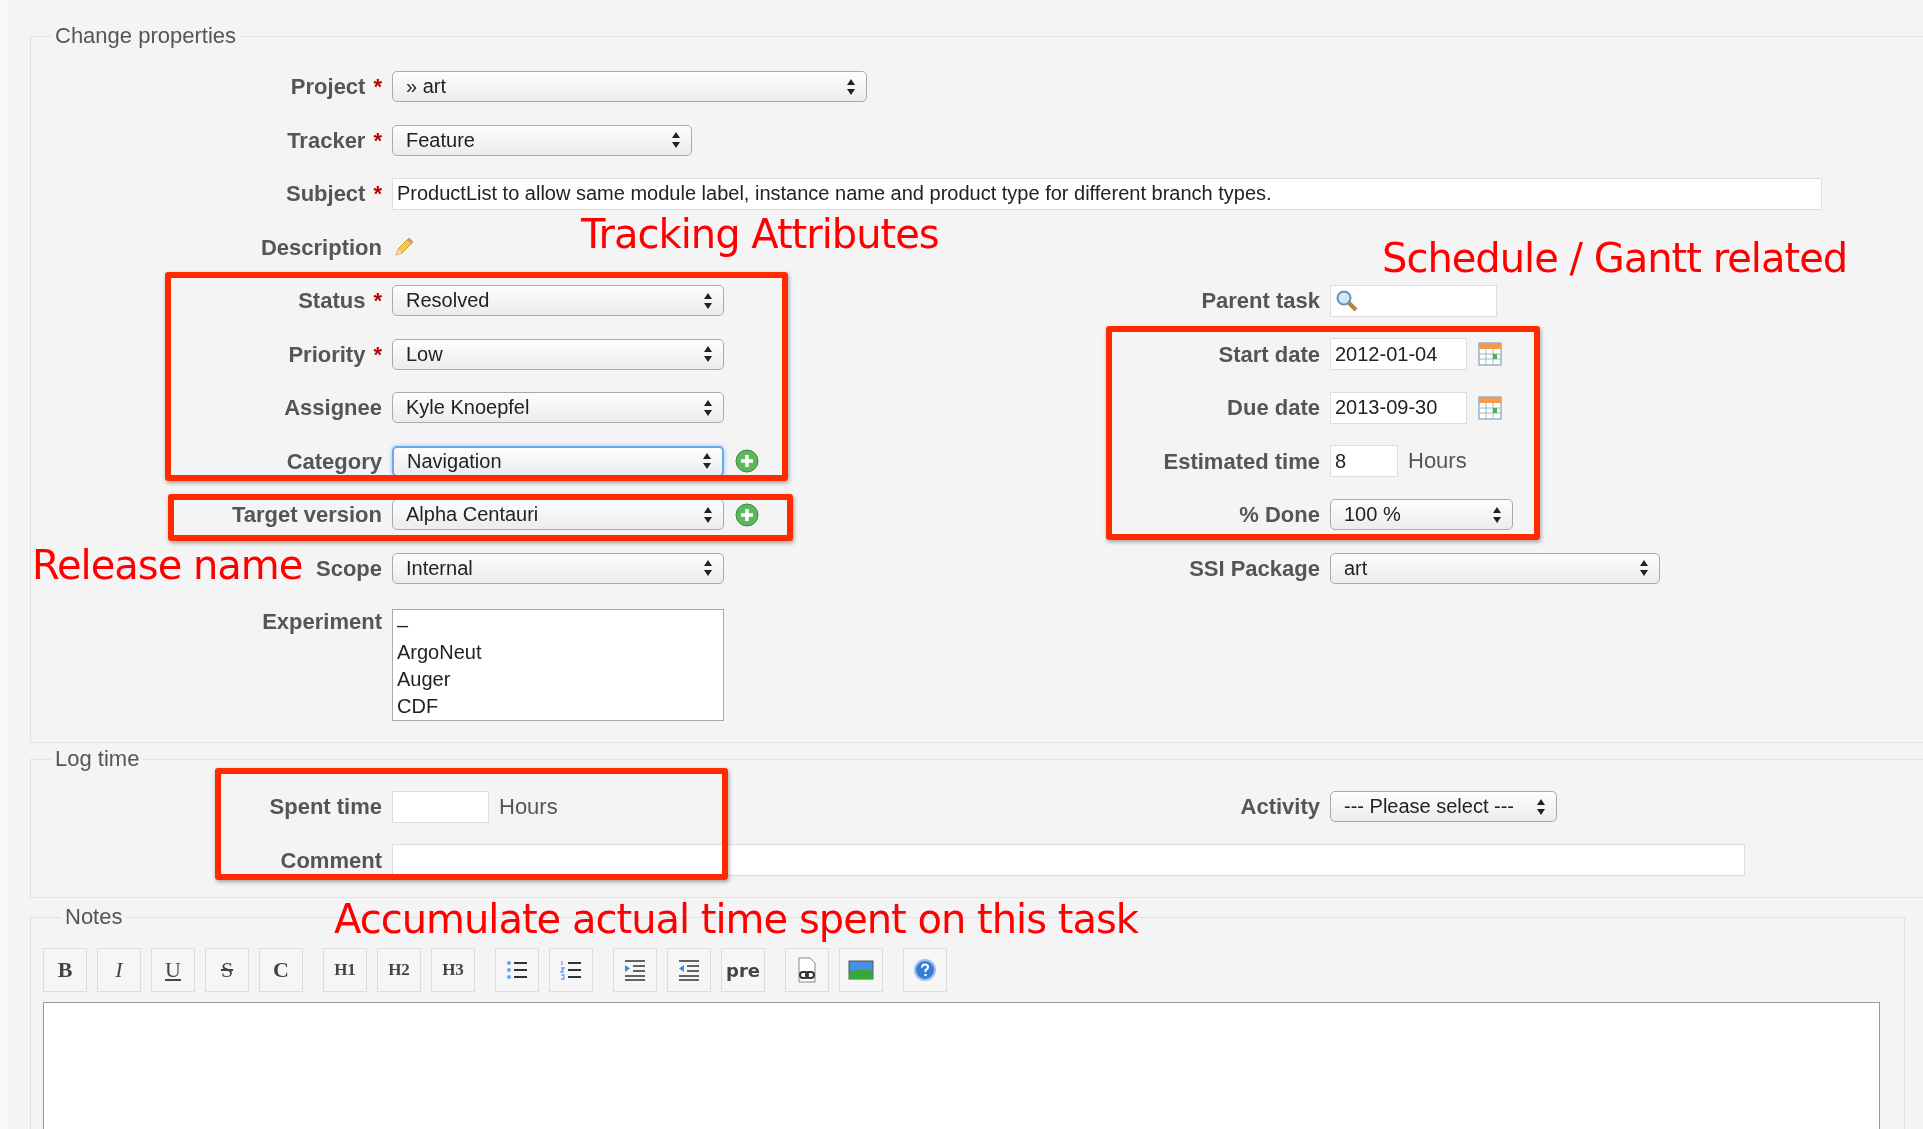 This screenshot has width=1923, height=1129. What do you see at coordinates (325, 194) in the screenshot?
I see `field-label: Subject` at bounding box center [325, 194].